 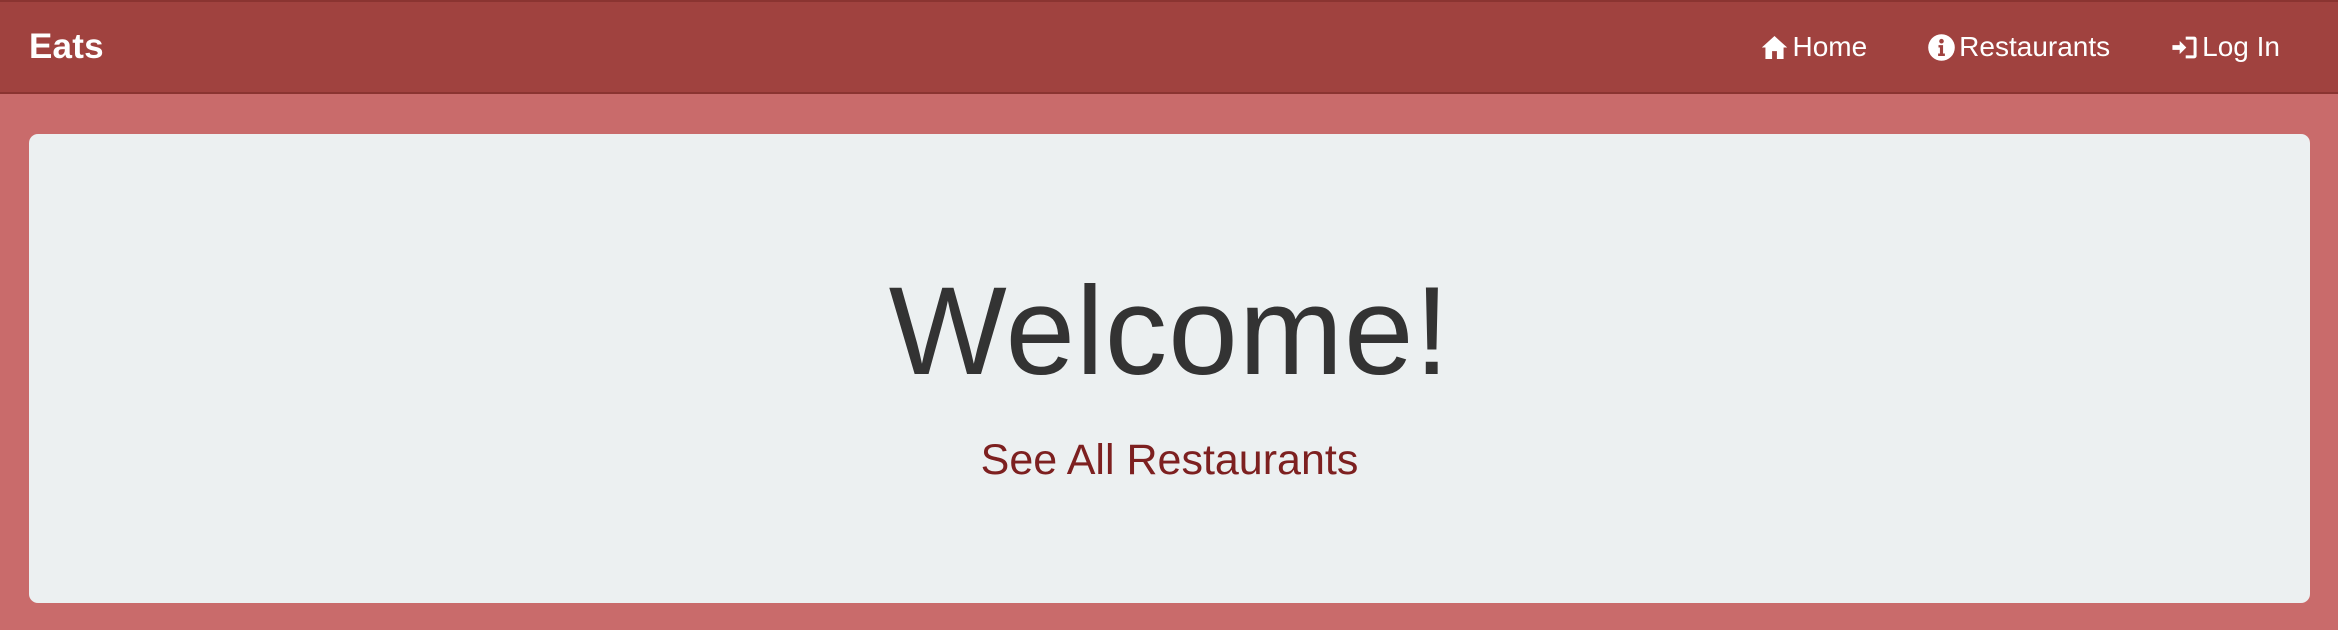 What do you see at coordinates (1169, 331) in the screenshot?
I see `welcome-heading: Welcome!` at bounding box center [1169, 331].